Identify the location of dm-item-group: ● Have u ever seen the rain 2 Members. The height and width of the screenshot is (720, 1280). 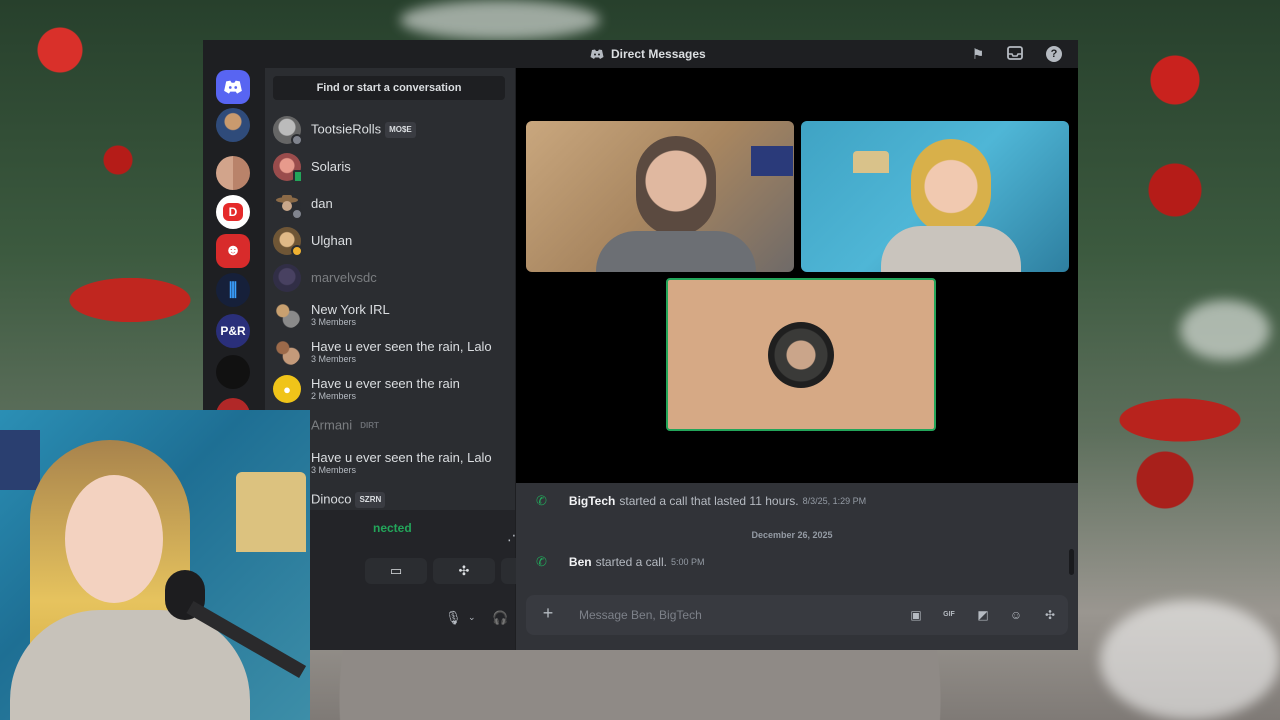
(393, 389).